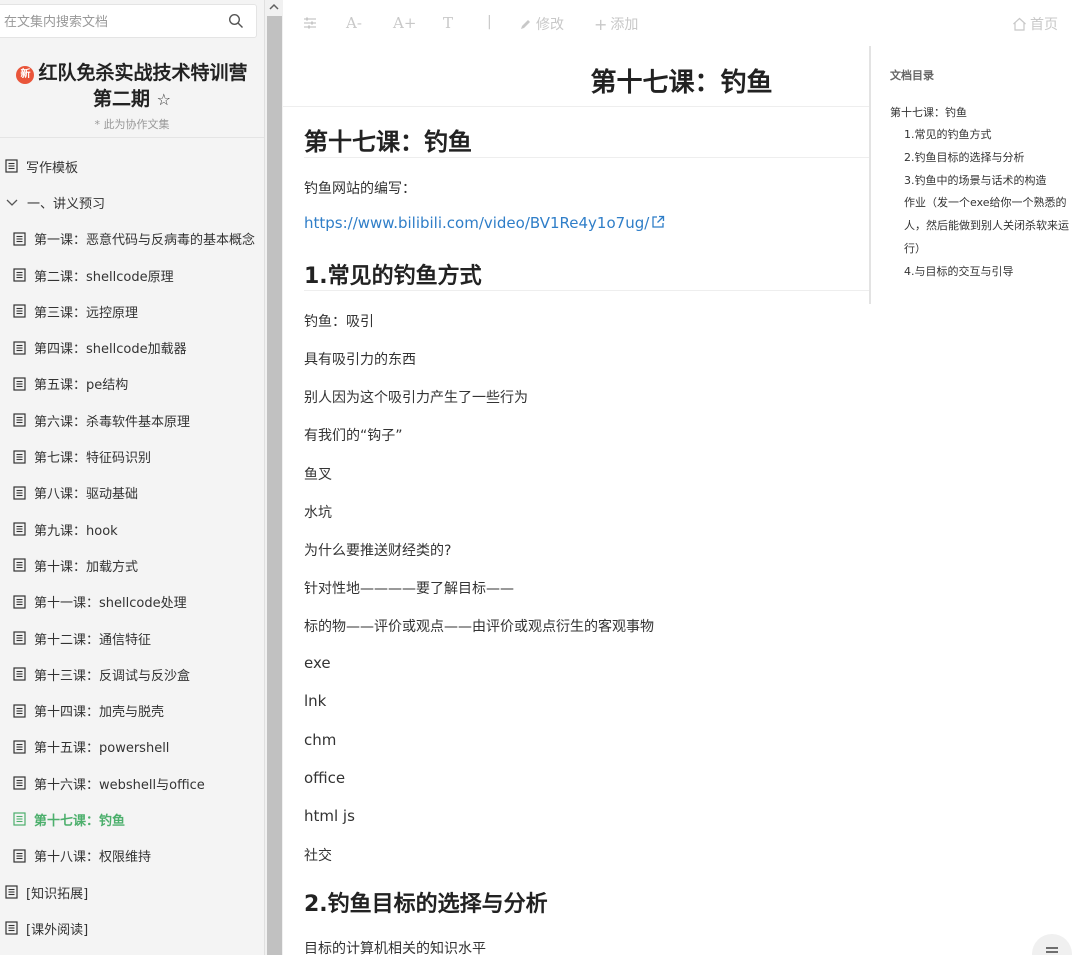 Image resolution: width=1080 pixels, height=955 pixels. Describe the element at coordinates (86, 313) in the screenshot. I see `sidebar-item-label: 第三课：远控原理` at that location.